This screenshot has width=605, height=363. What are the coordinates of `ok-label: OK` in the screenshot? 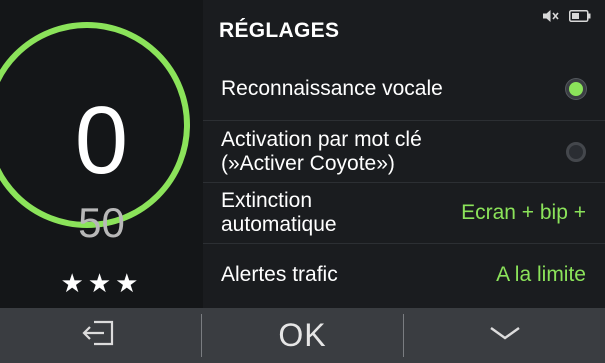 It's located at (302, 335).